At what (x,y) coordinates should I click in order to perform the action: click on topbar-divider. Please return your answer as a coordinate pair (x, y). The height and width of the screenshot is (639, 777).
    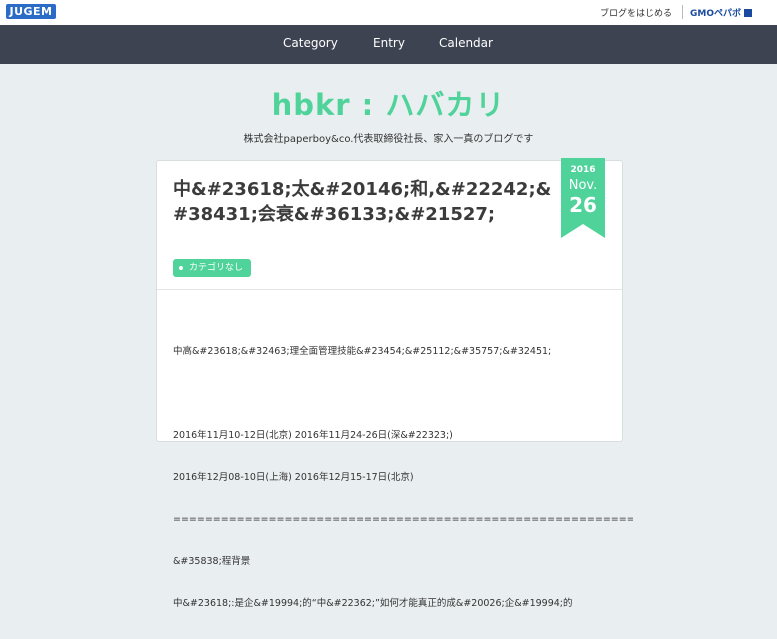
    Looking at the image, I should click on (682, 12).